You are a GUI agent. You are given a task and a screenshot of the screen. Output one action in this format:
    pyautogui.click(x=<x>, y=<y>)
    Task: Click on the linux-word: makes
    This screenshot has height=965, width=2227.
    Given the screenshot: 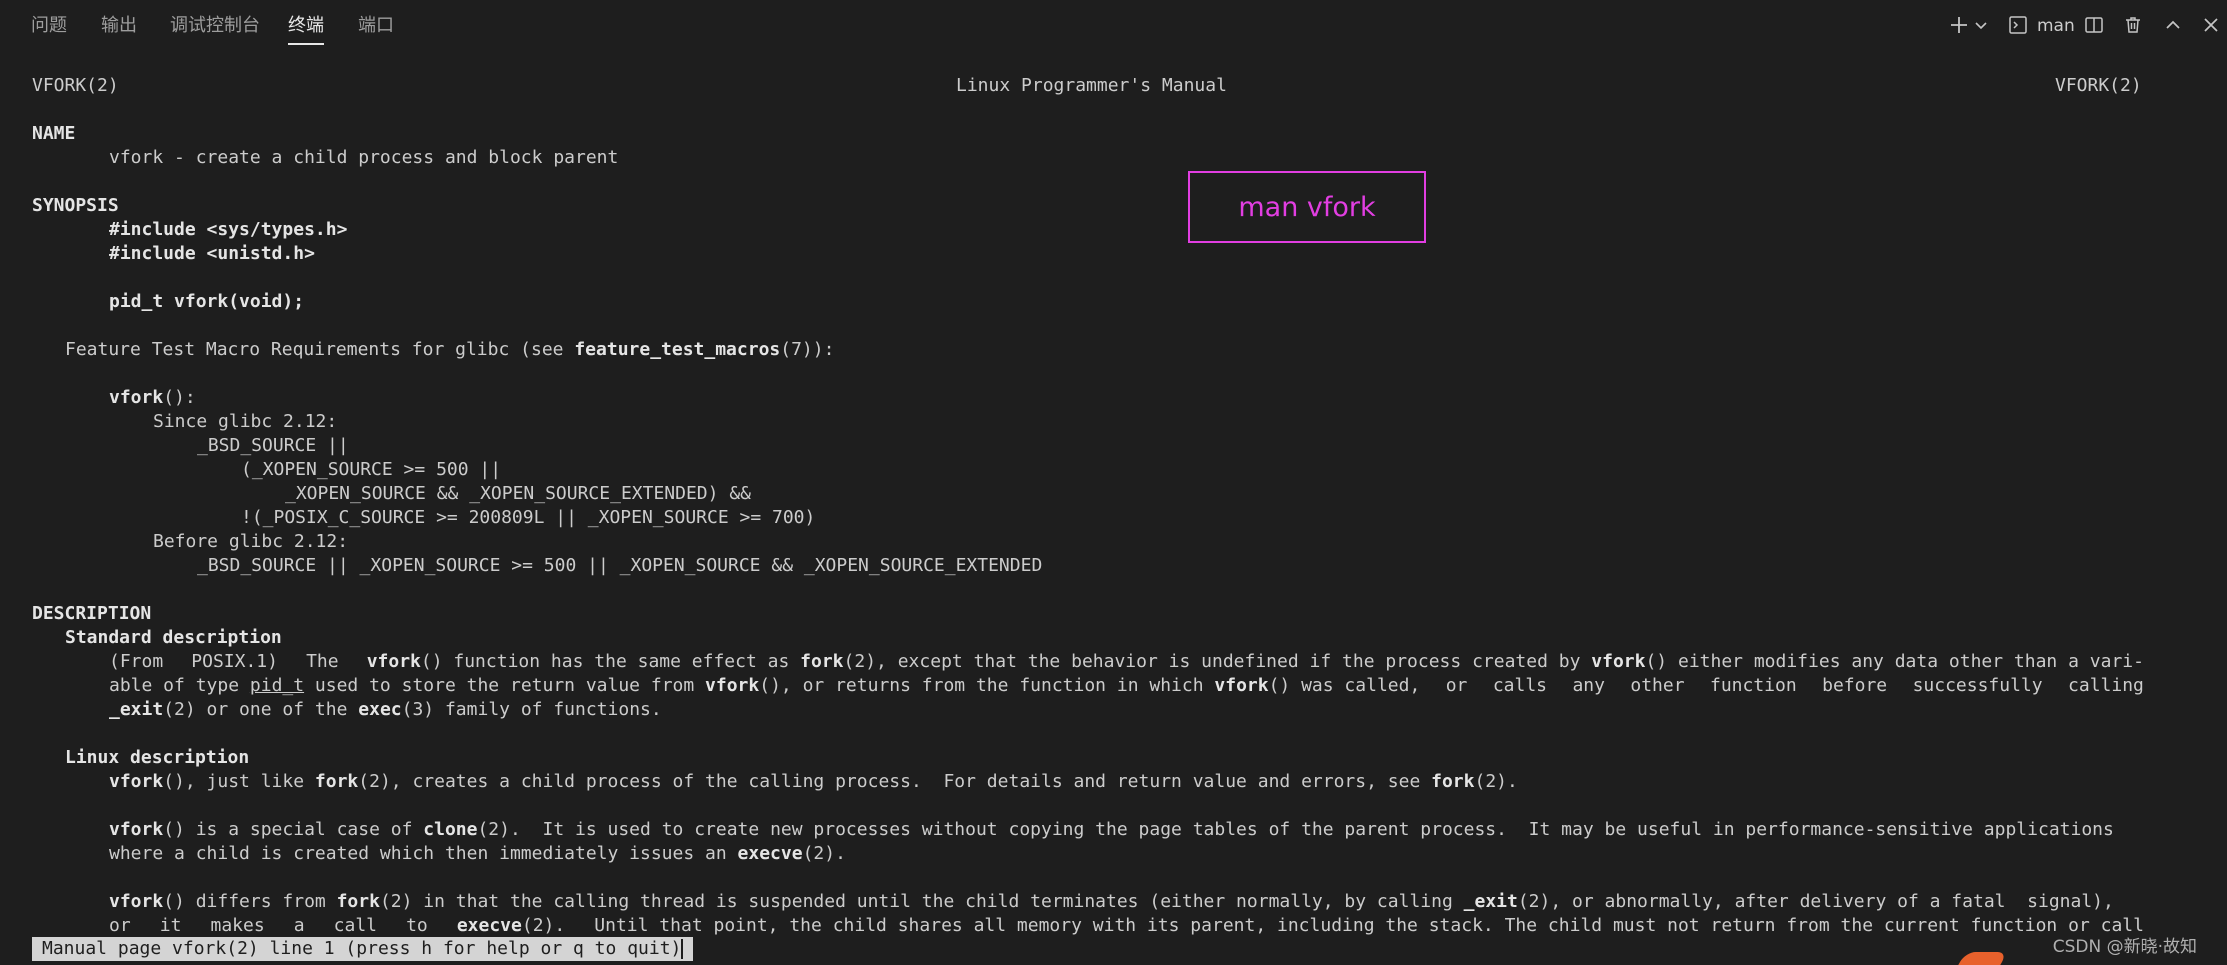 What is the action you would take?
    pyautogui.click(x=237, y=925)
    